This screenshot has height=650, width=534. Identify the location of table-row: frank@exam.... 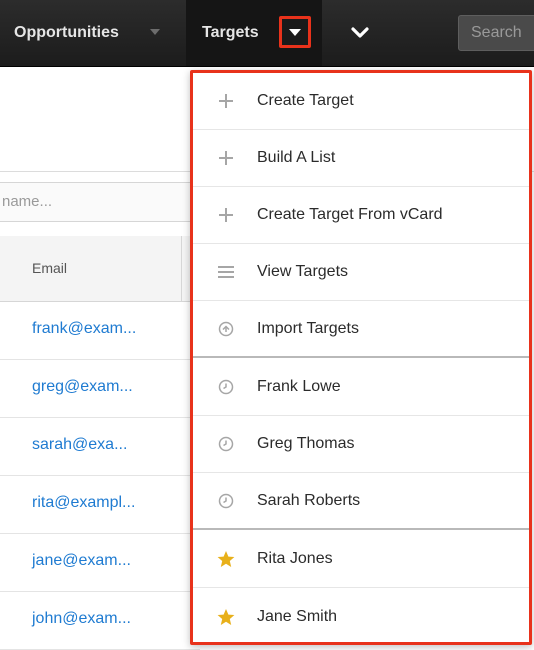
(100, 331).